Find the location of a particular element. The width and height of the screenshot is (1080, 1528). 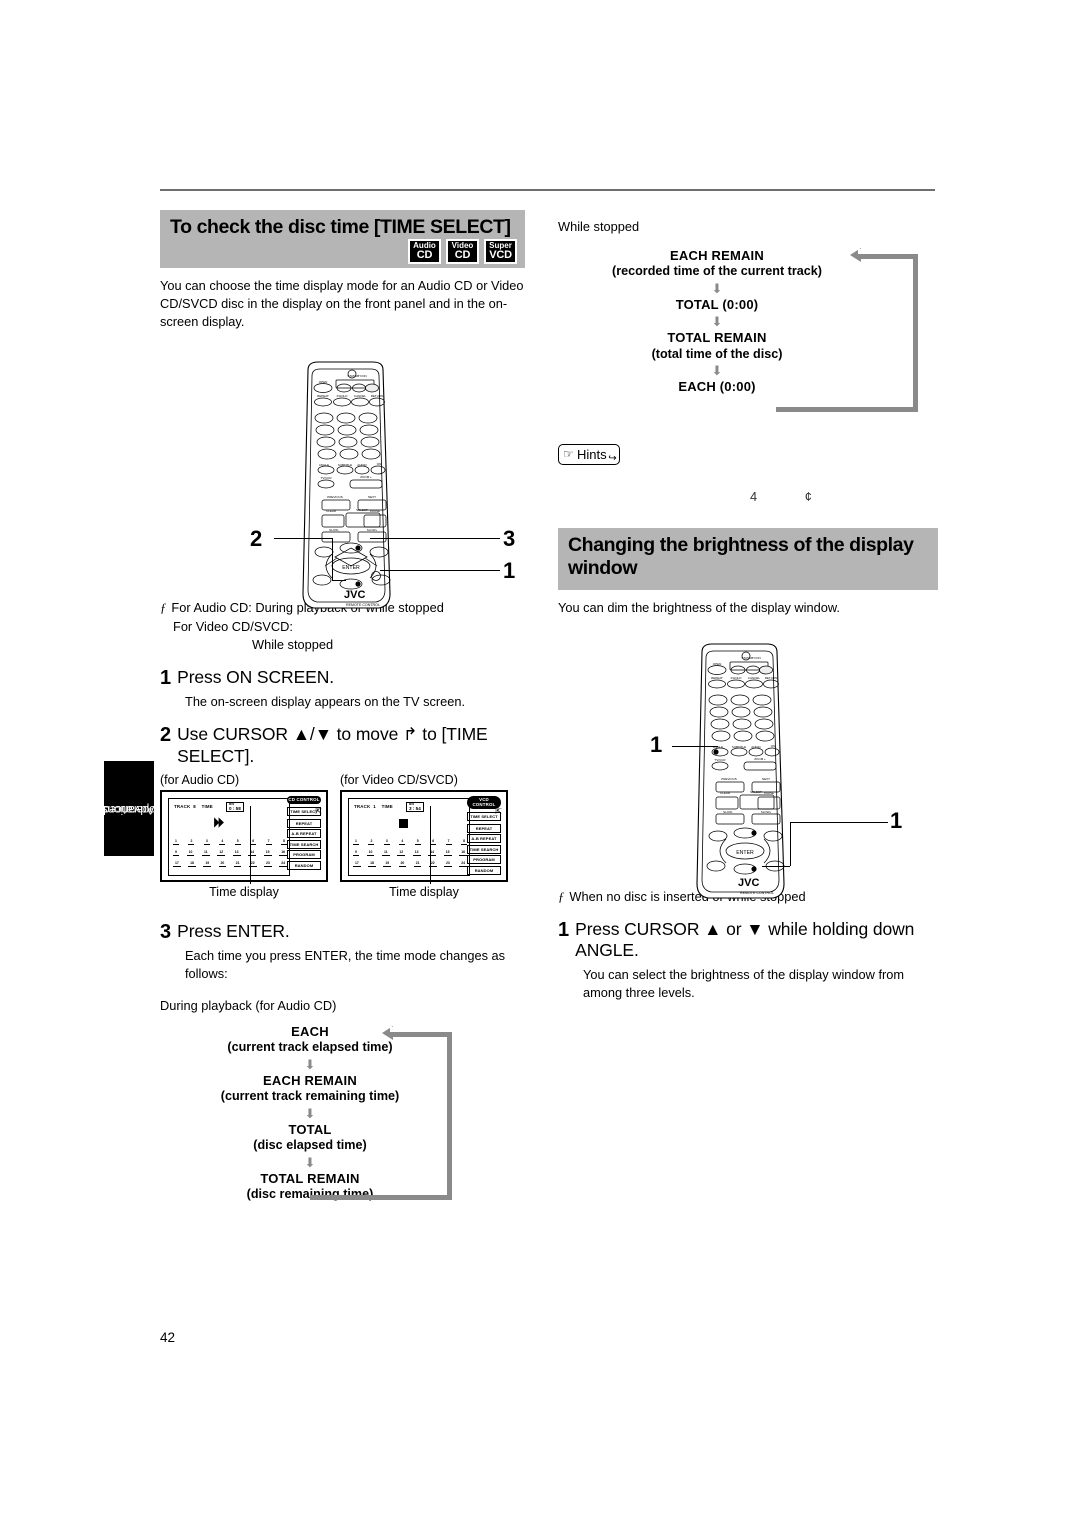

osd-video-caption: (for Video CD/SVCD) is located at coordinates (399, 779).